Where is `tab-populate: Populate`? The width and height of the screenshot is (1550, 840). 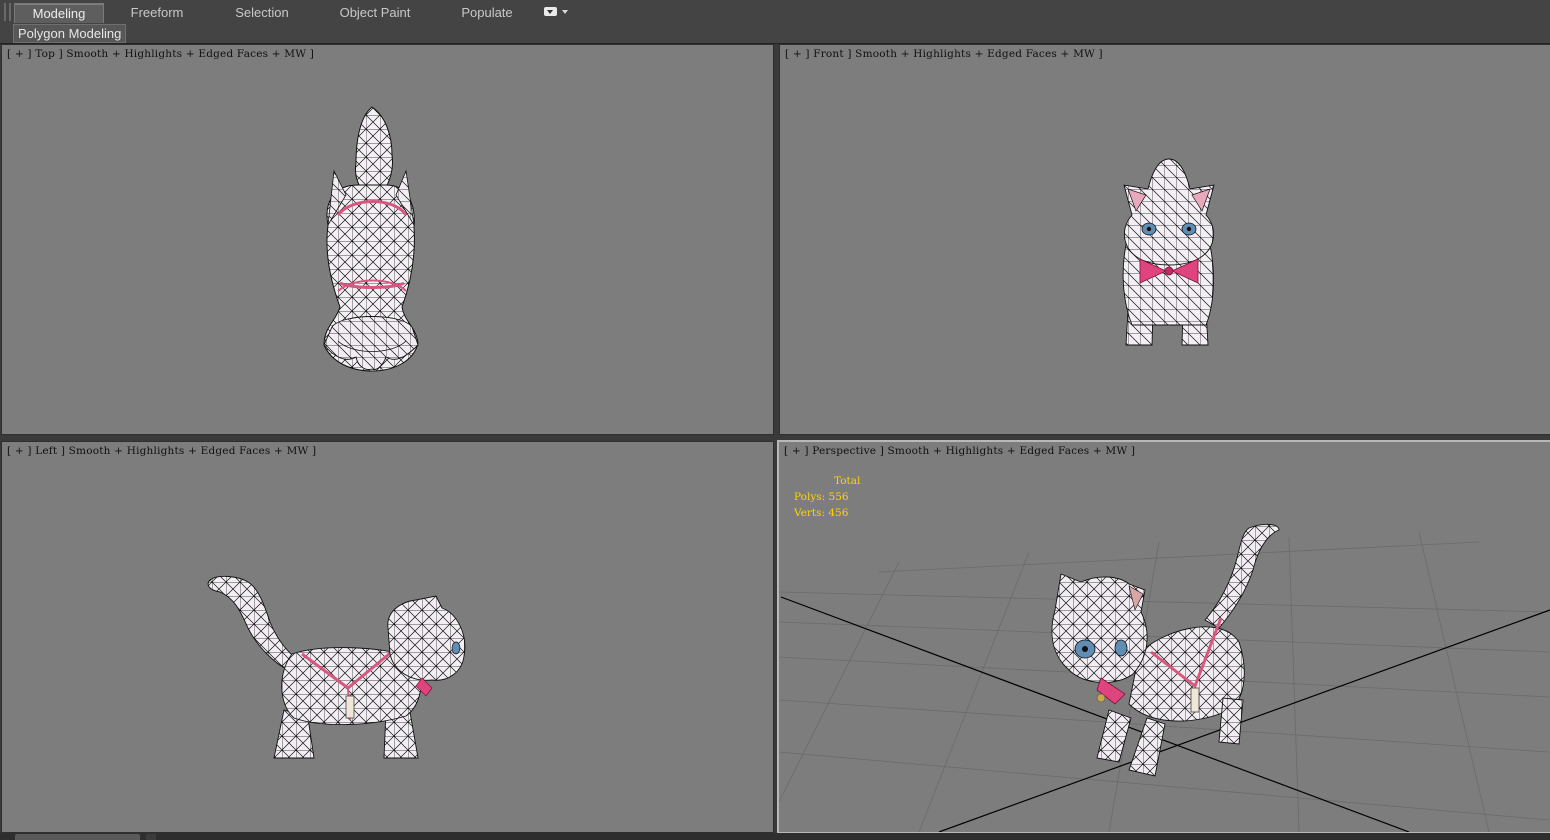
tab-populate: Populate is located at coordinates (487, 12).